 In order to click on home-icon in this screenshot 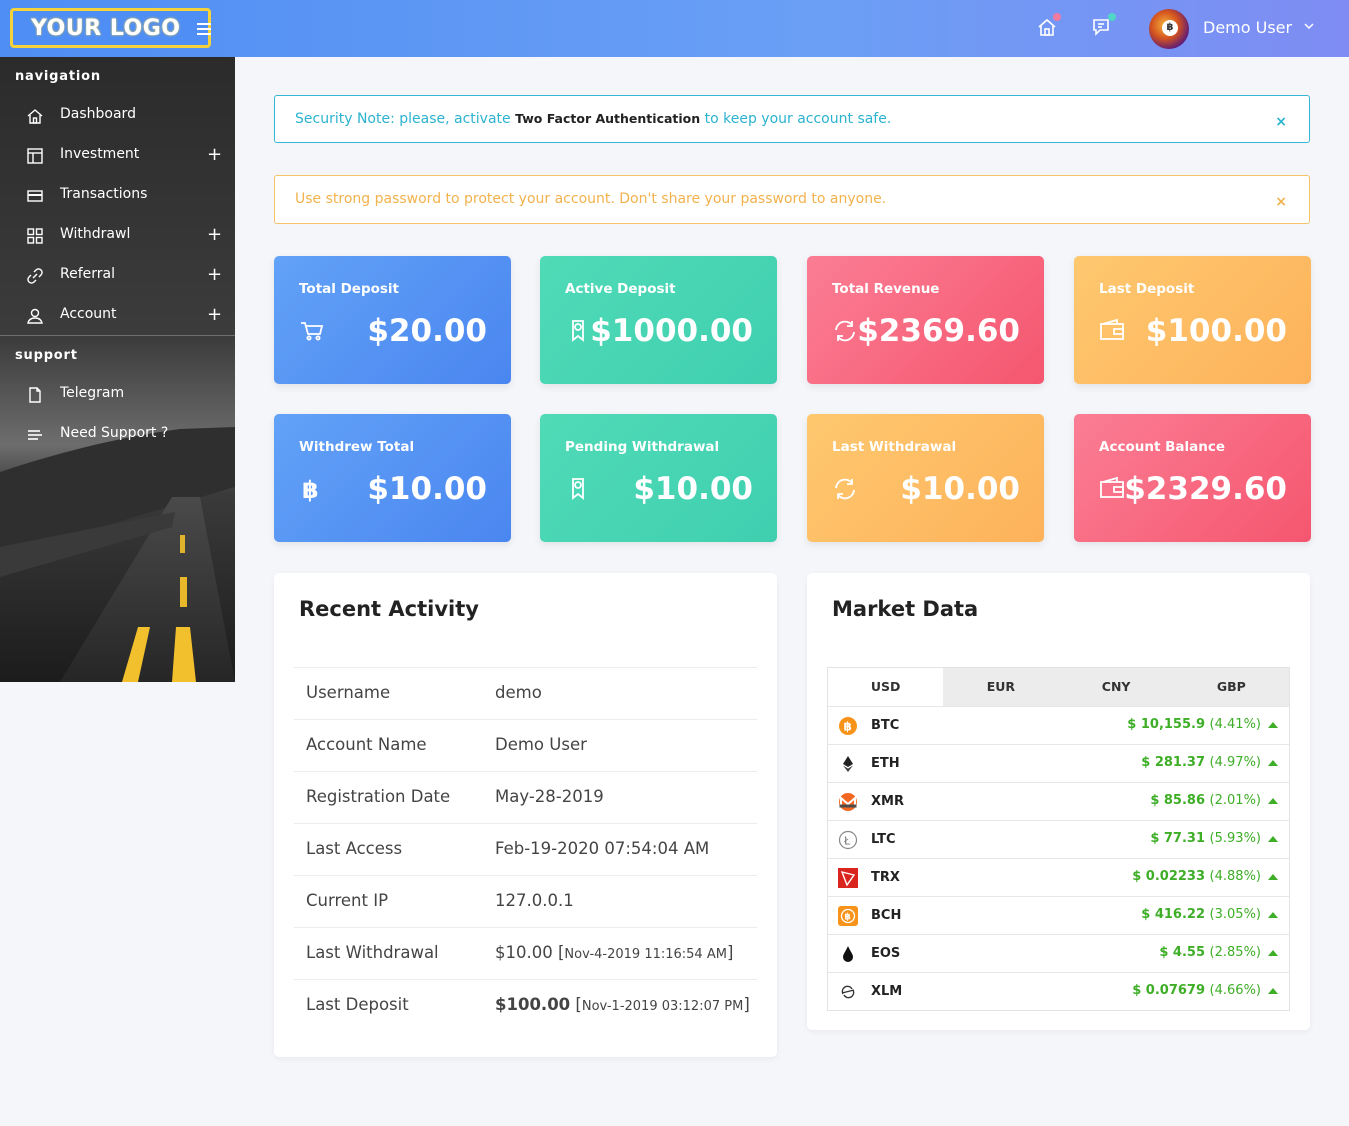, I will do `click(1048, 25)`.